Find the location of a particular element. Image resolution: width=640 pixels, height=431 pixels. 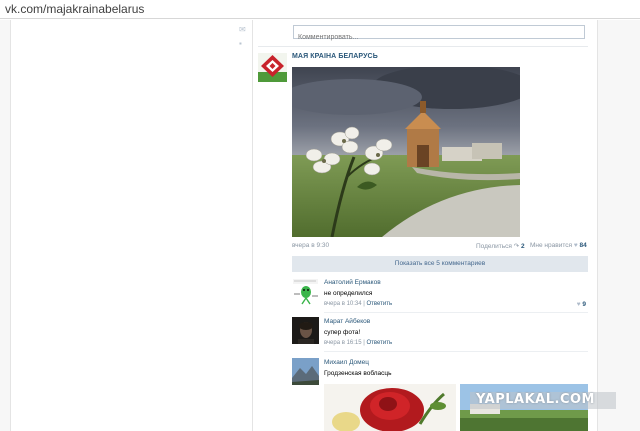

church-and-blossom-photo is located at coordinates (406, 152).